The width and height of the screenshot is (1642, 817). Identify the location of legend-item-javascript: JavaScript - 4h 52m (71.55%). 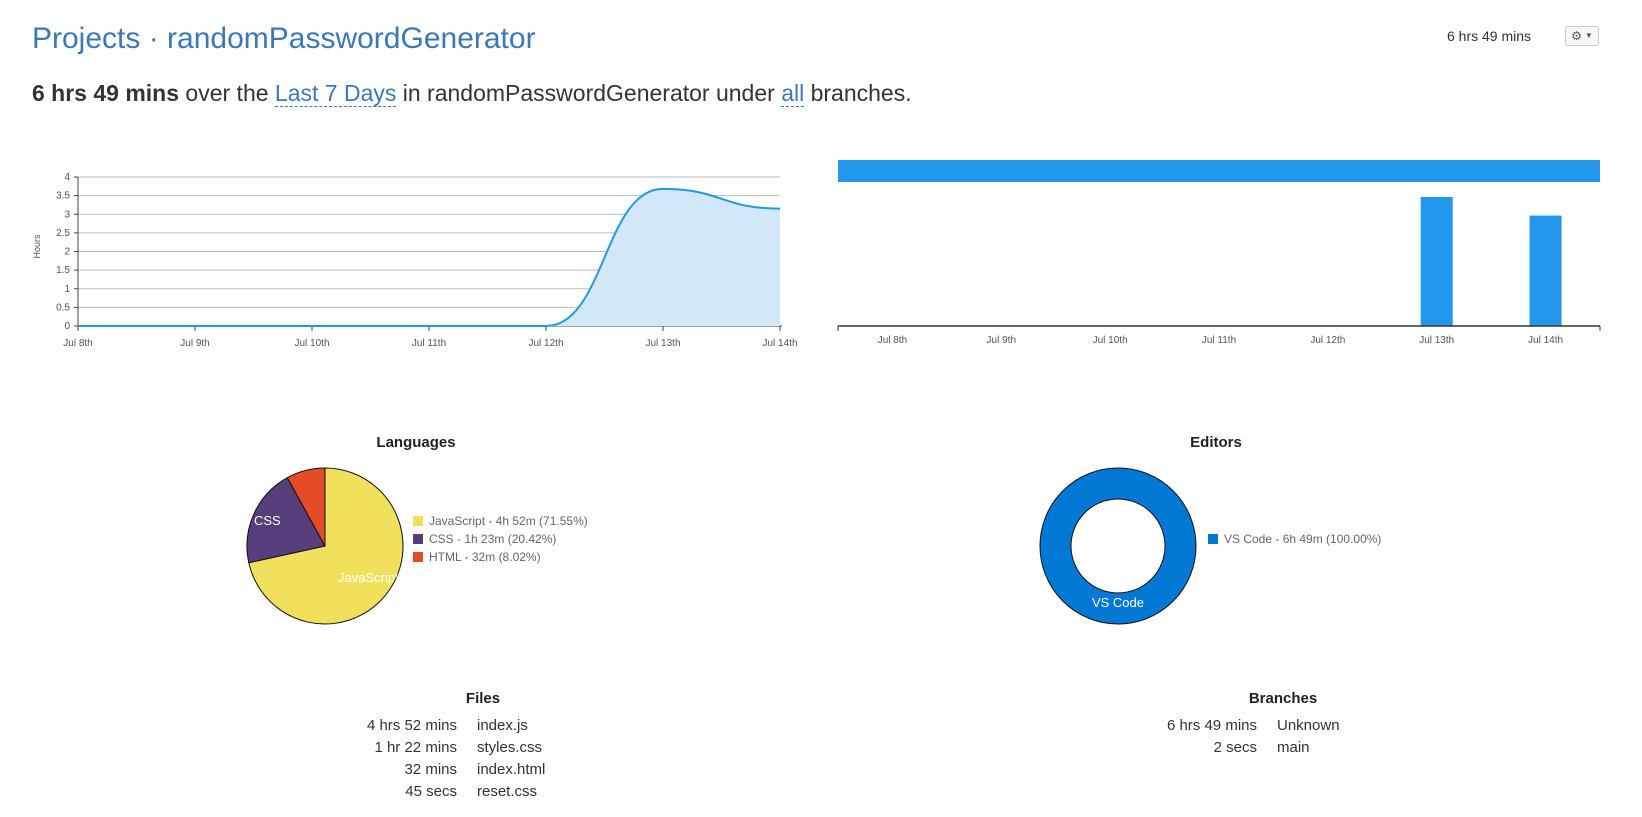
(500, 521).